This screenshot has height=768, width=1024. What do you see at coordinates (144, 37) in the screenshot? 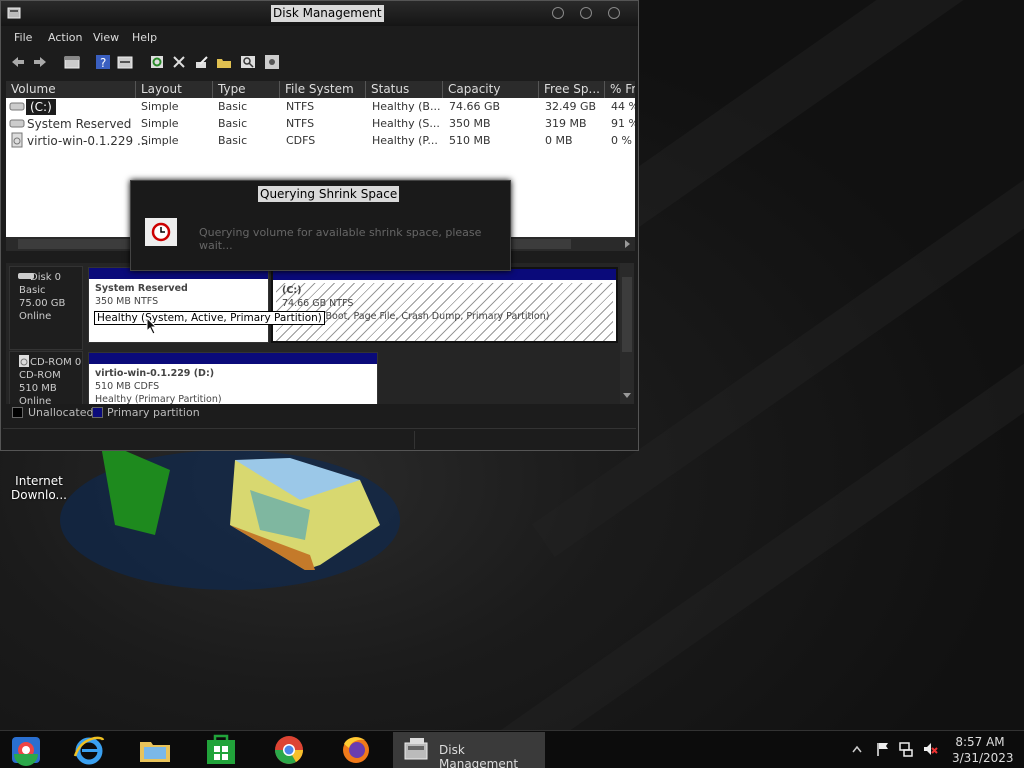
I see `menu-help: Help` at bounding box center [144, 37].